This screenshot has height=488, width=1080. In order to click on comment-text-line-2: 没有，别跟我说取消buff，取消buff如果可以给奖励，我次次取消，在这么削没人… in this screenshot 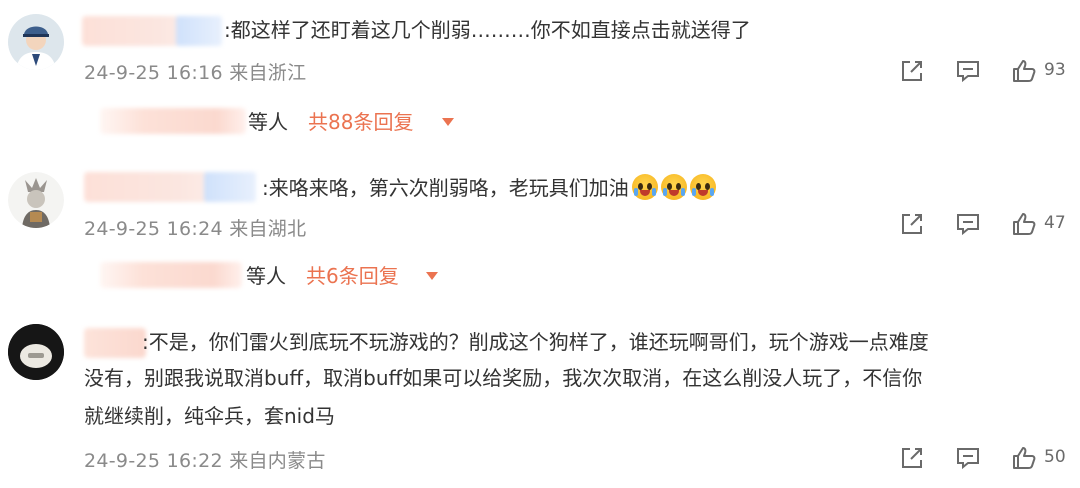, I will do `click(503, 378)`.